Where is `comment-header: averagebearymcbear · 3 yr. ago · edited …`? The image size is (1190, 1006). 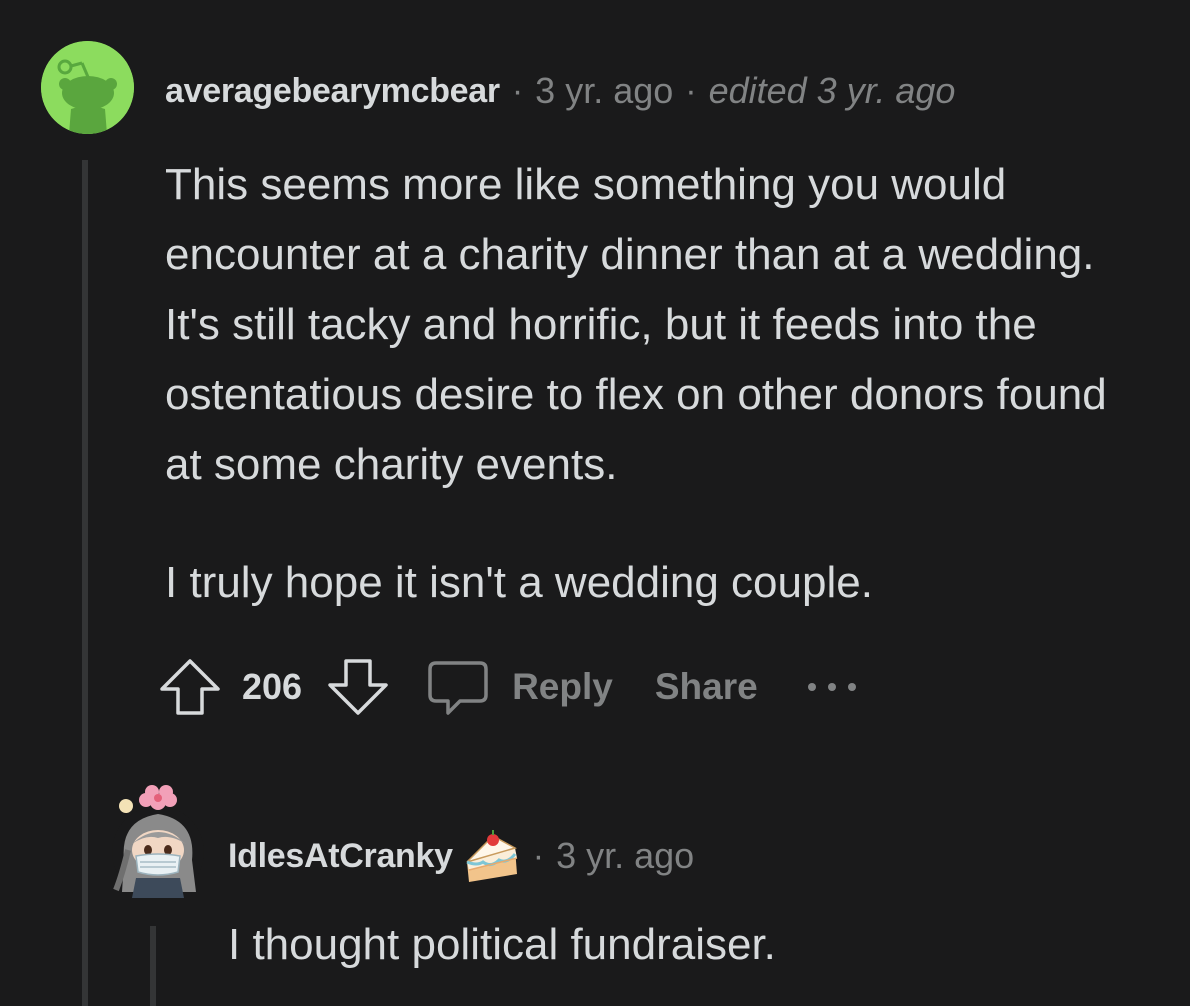
comment-header: averagebearymcbear · 3 yr. ago · edited … is located at coordinates (560, 91).